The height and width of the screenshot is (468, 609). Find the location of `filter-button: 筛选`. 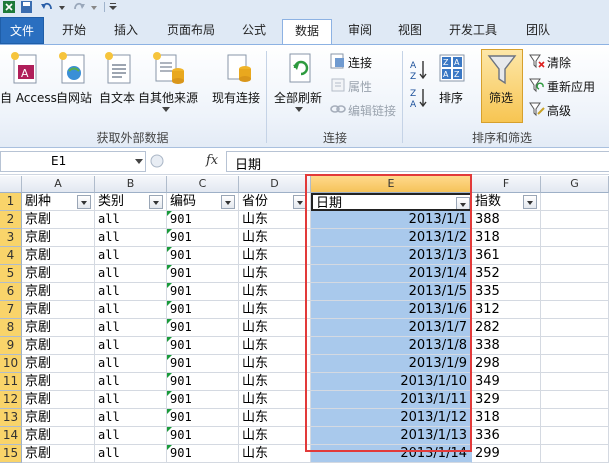

filter-button: 筛选 is located at coordinates (501, 97).